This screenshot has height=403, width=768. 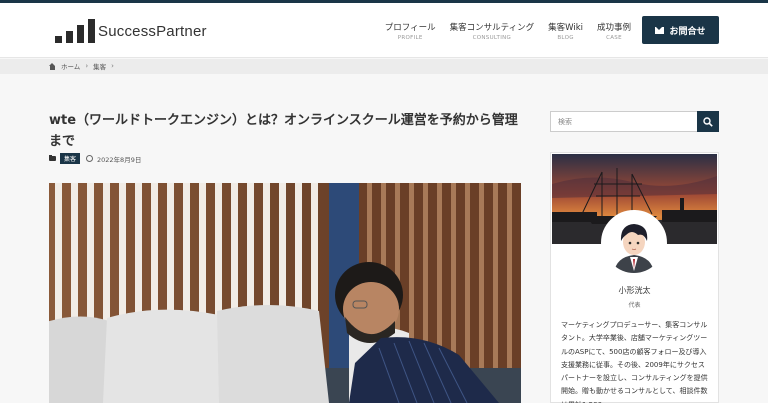 I want to click on breadcrumb-home: ホーム, so click(x=70, y=66).